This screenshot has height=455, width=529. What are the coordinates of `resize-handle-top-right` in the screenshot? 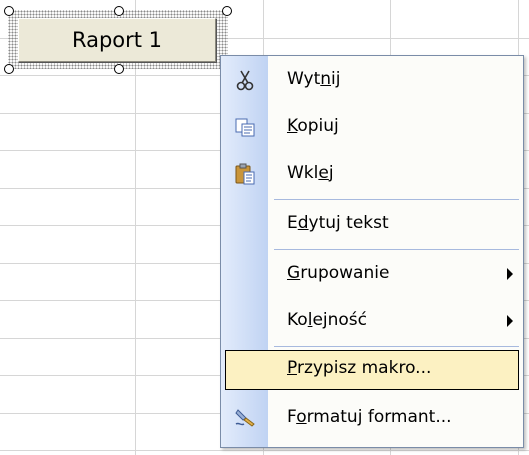 It's located at (227, 11).